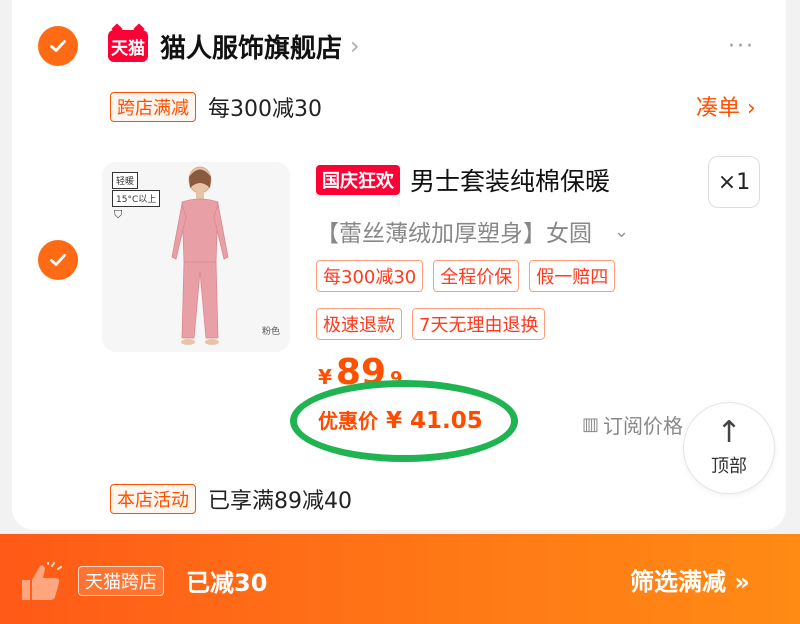 The height and width of the screenshot is (624, 800). Describe the element at coordinates (729, 466) in the screenshot. I see `back-to-top-label: 顶部` at that location.